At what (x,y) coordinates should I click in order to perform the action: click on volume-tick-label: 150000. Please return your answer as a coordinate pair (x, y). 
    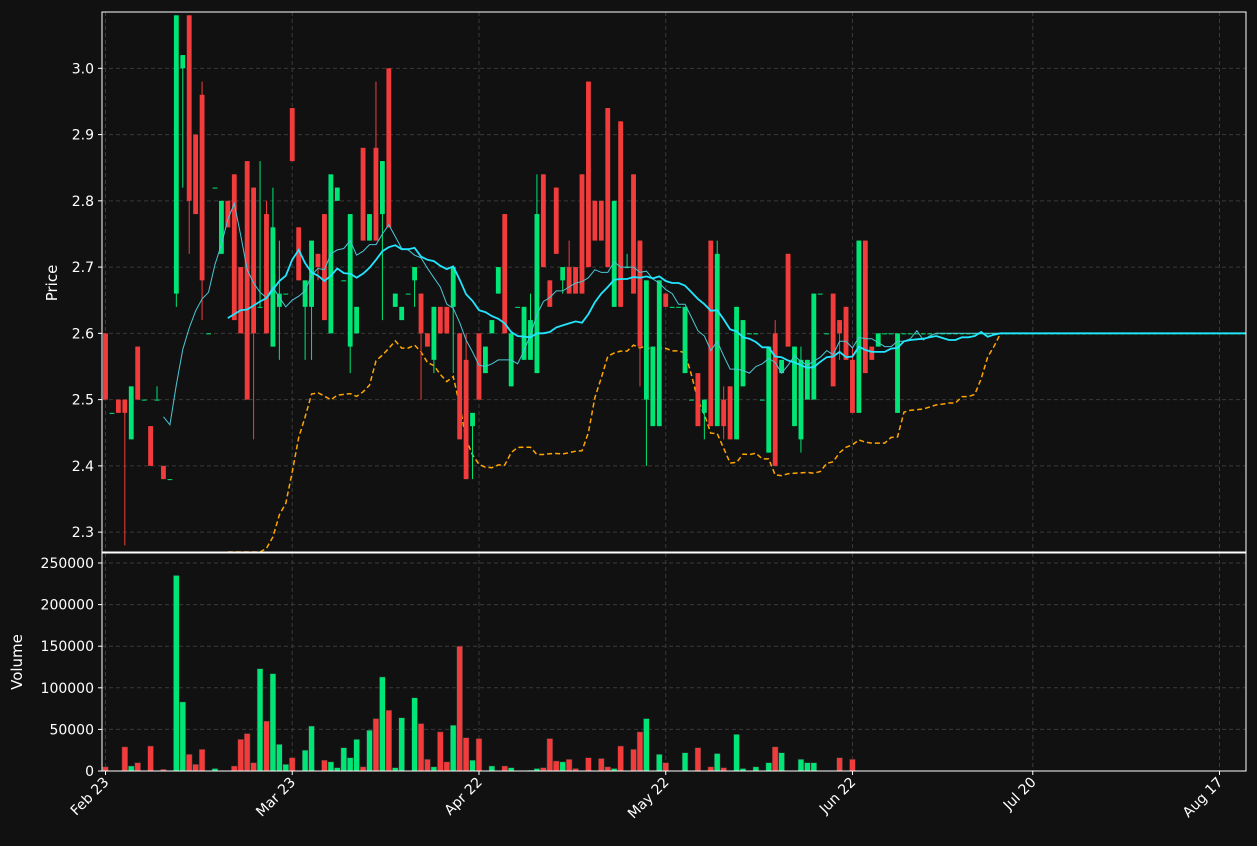
    Looking at the image, I should click on (67, 647).